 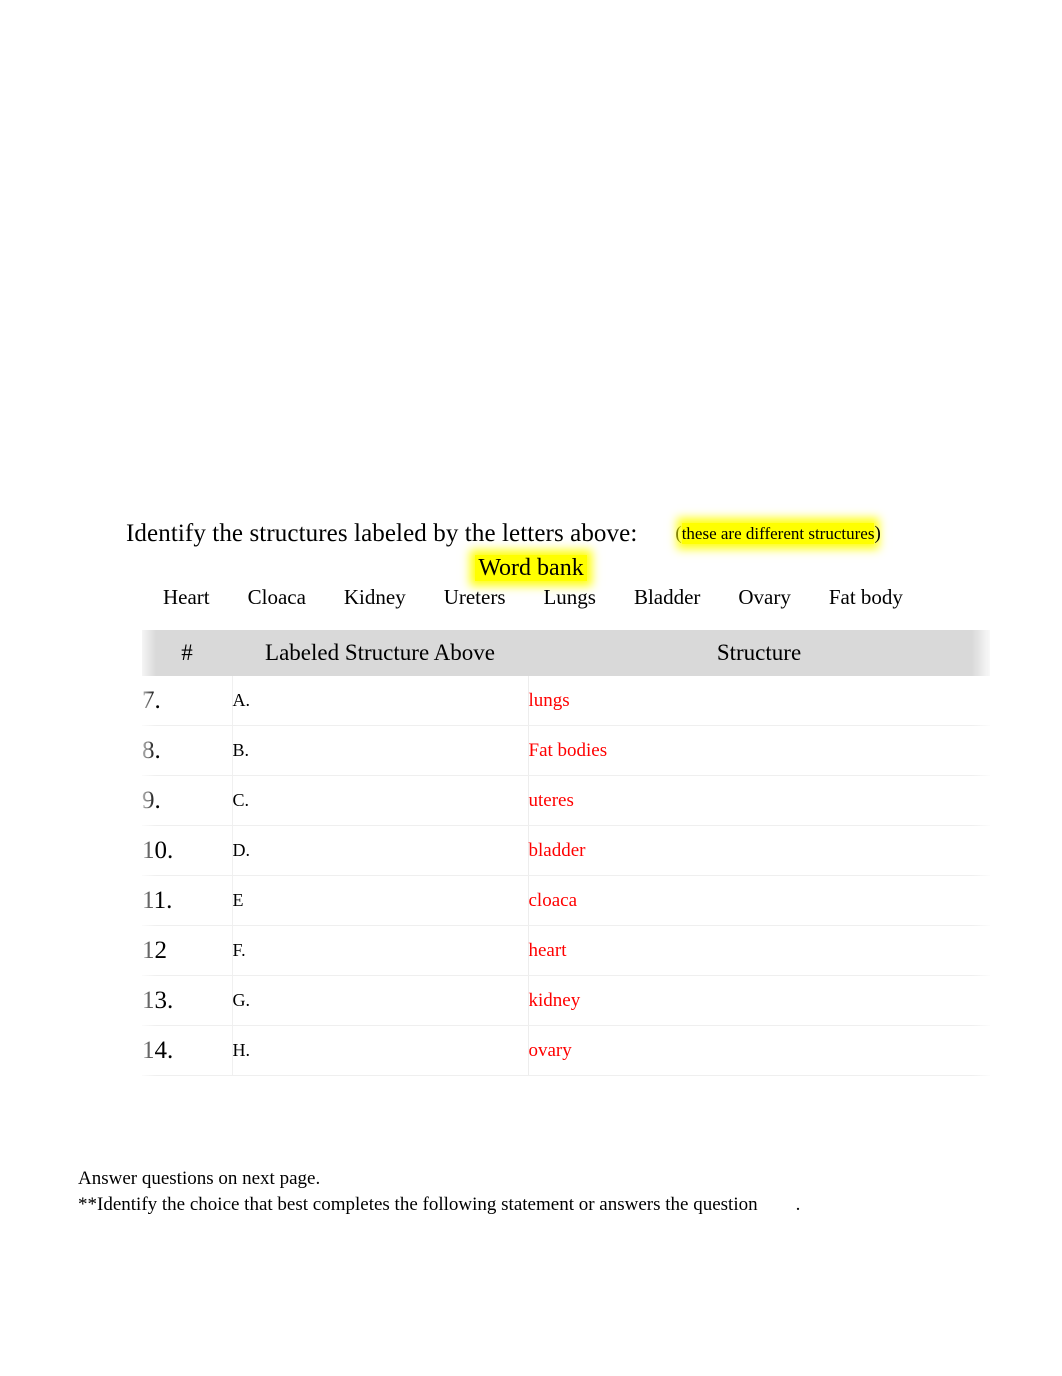 I want to click on word-bank-term-lungs: Lungs, so click(x=569, y=597).